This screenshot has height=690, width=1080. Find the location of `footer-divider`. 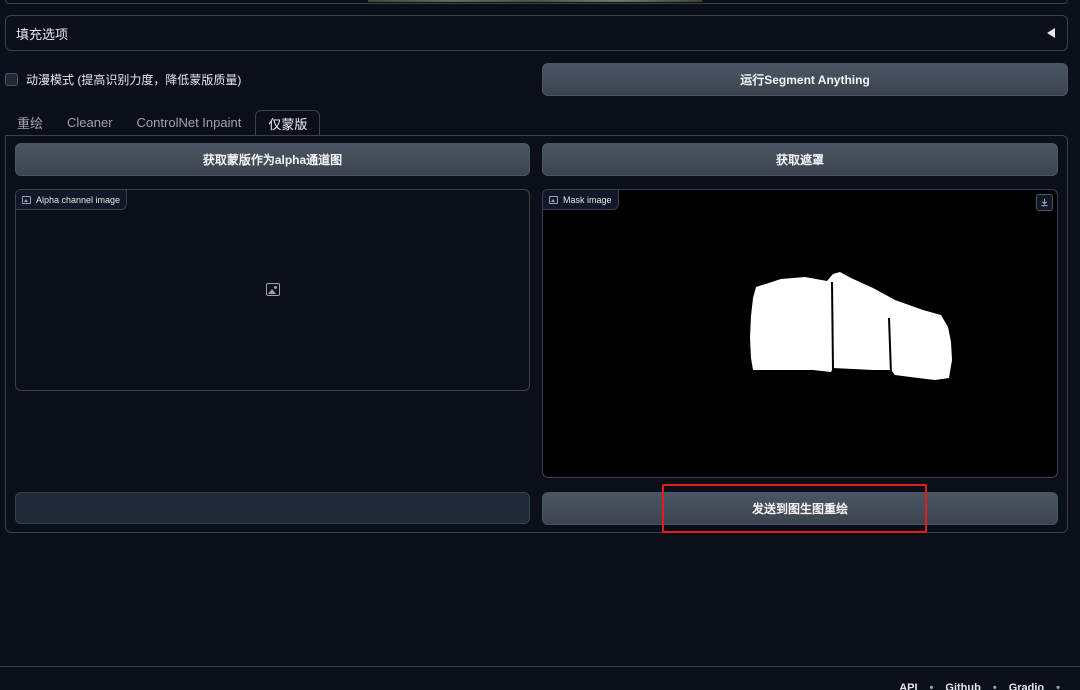

footer-divider is located at coordinates (540, 666).